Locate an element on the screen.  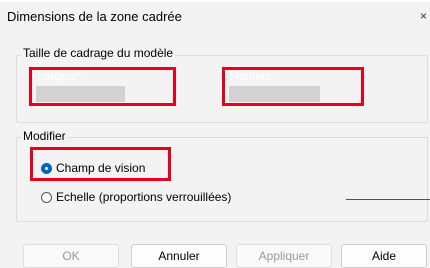
help-button: Aide is located at coordinates (384, 256).